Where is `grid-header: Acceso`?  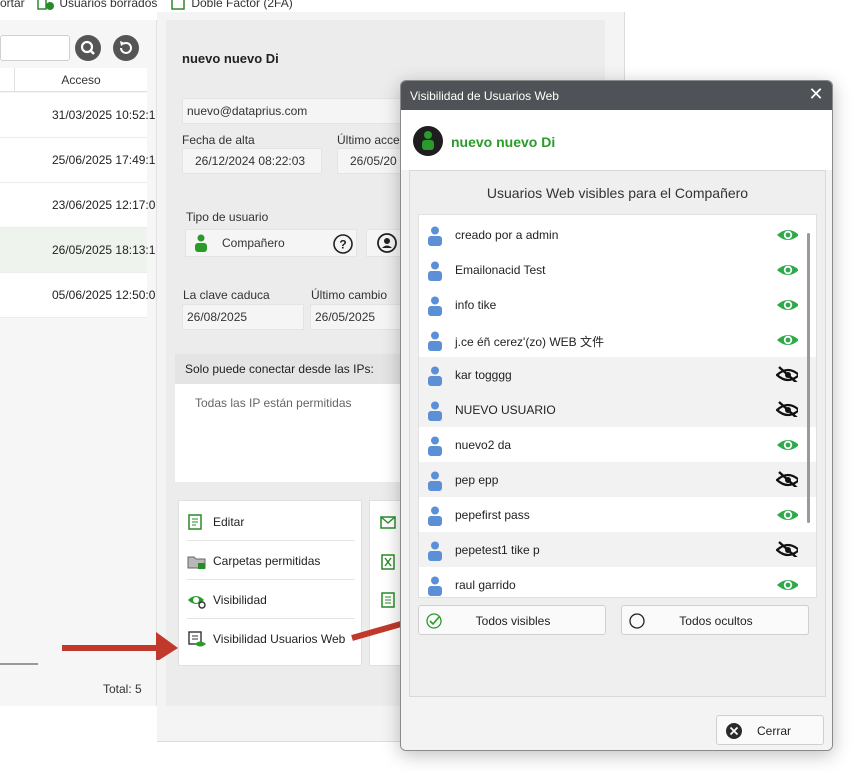 grid-header: Acceso is located at coordinates (73, 80).